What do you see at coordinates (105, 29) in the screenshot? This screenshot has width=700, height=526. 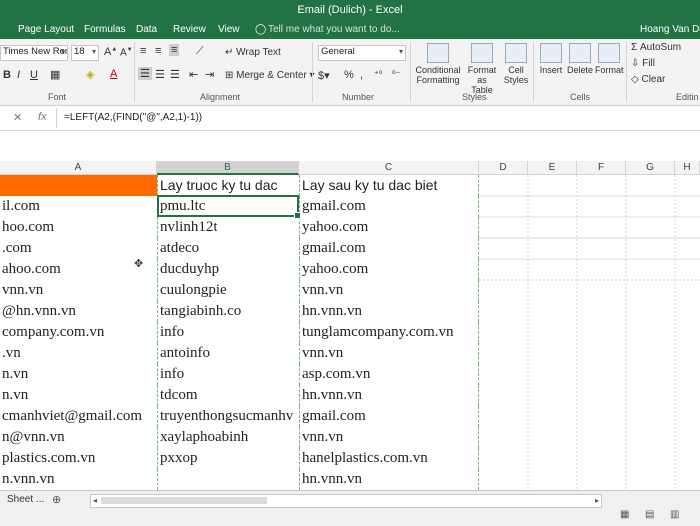 I see `tab-formulas: Formulas` at bounding box center [105, 29].